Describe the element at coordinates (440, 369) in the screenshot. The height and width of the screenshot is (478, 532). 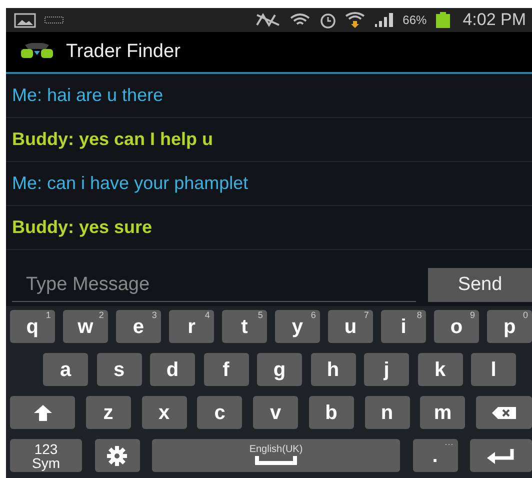
I see `letter-key: k` at that location.